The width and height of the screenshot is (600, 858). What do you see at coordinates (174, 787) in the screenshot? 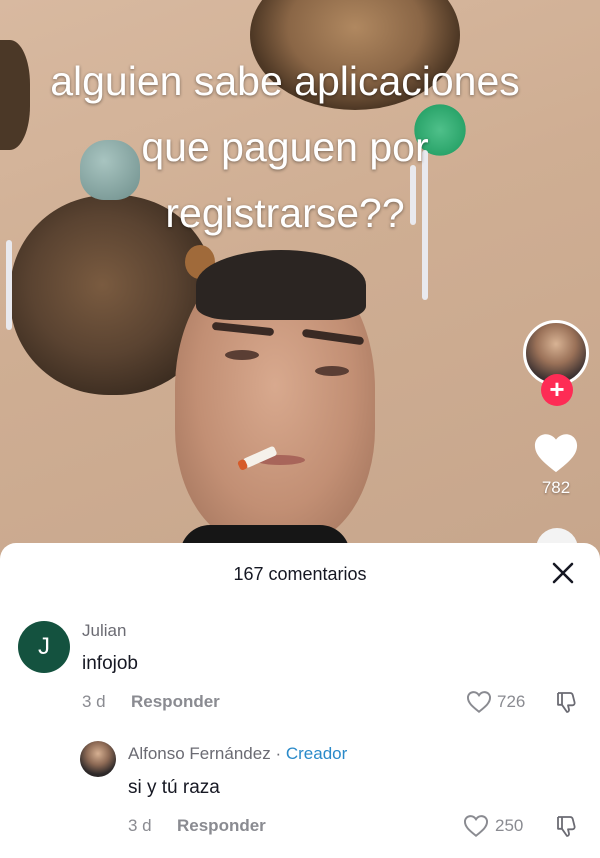
I see `comment-text: si y tú raza` at bounding box center [174, 787].